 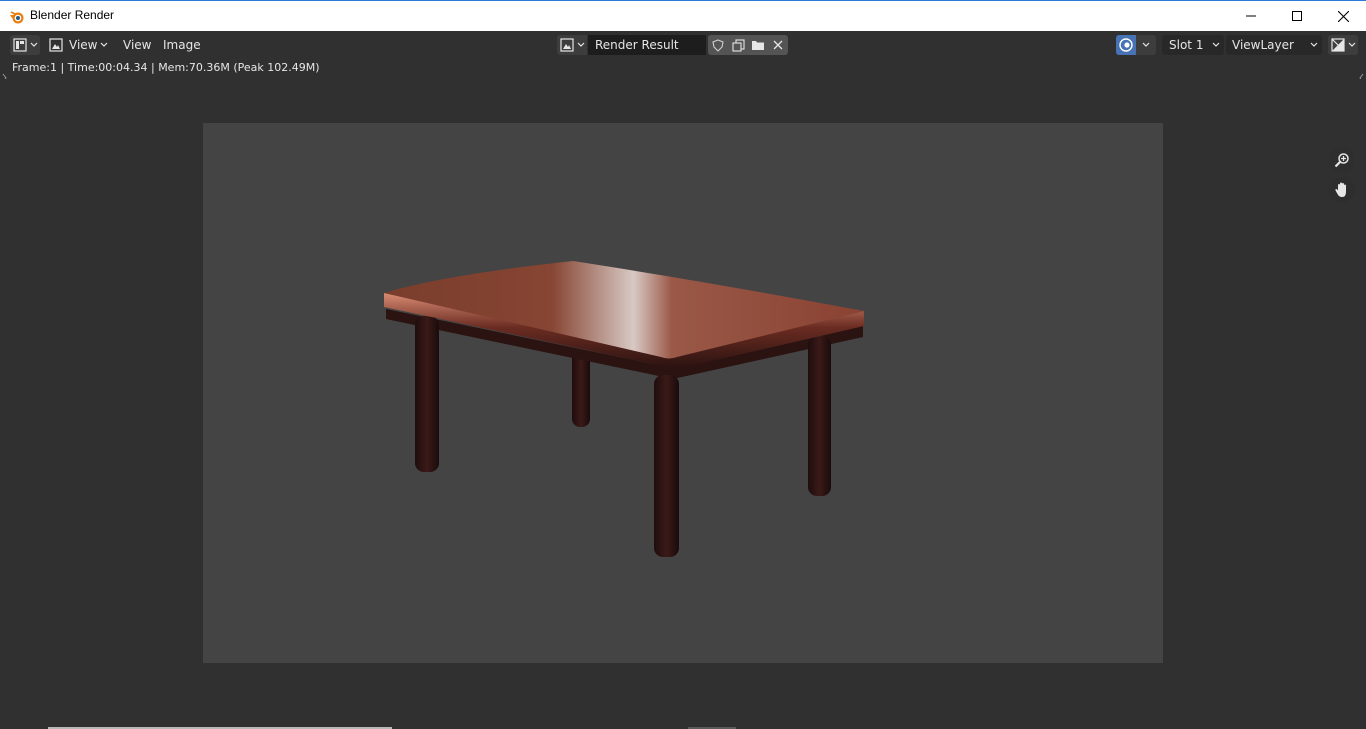 I want to click on window-title: Blender Render, so click(x=72, y=15).